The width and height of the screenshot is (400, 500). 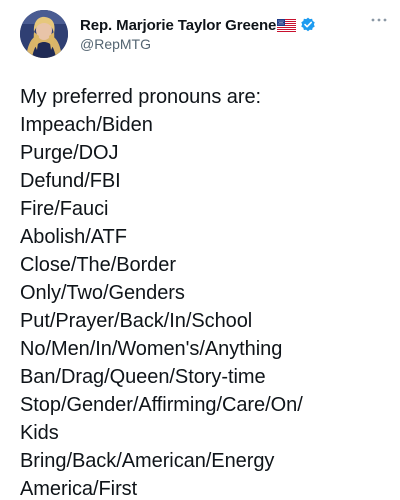 I want to click on tweet-text-line: Put/Prayer/Back/In/School, so click(x=136, y=321).